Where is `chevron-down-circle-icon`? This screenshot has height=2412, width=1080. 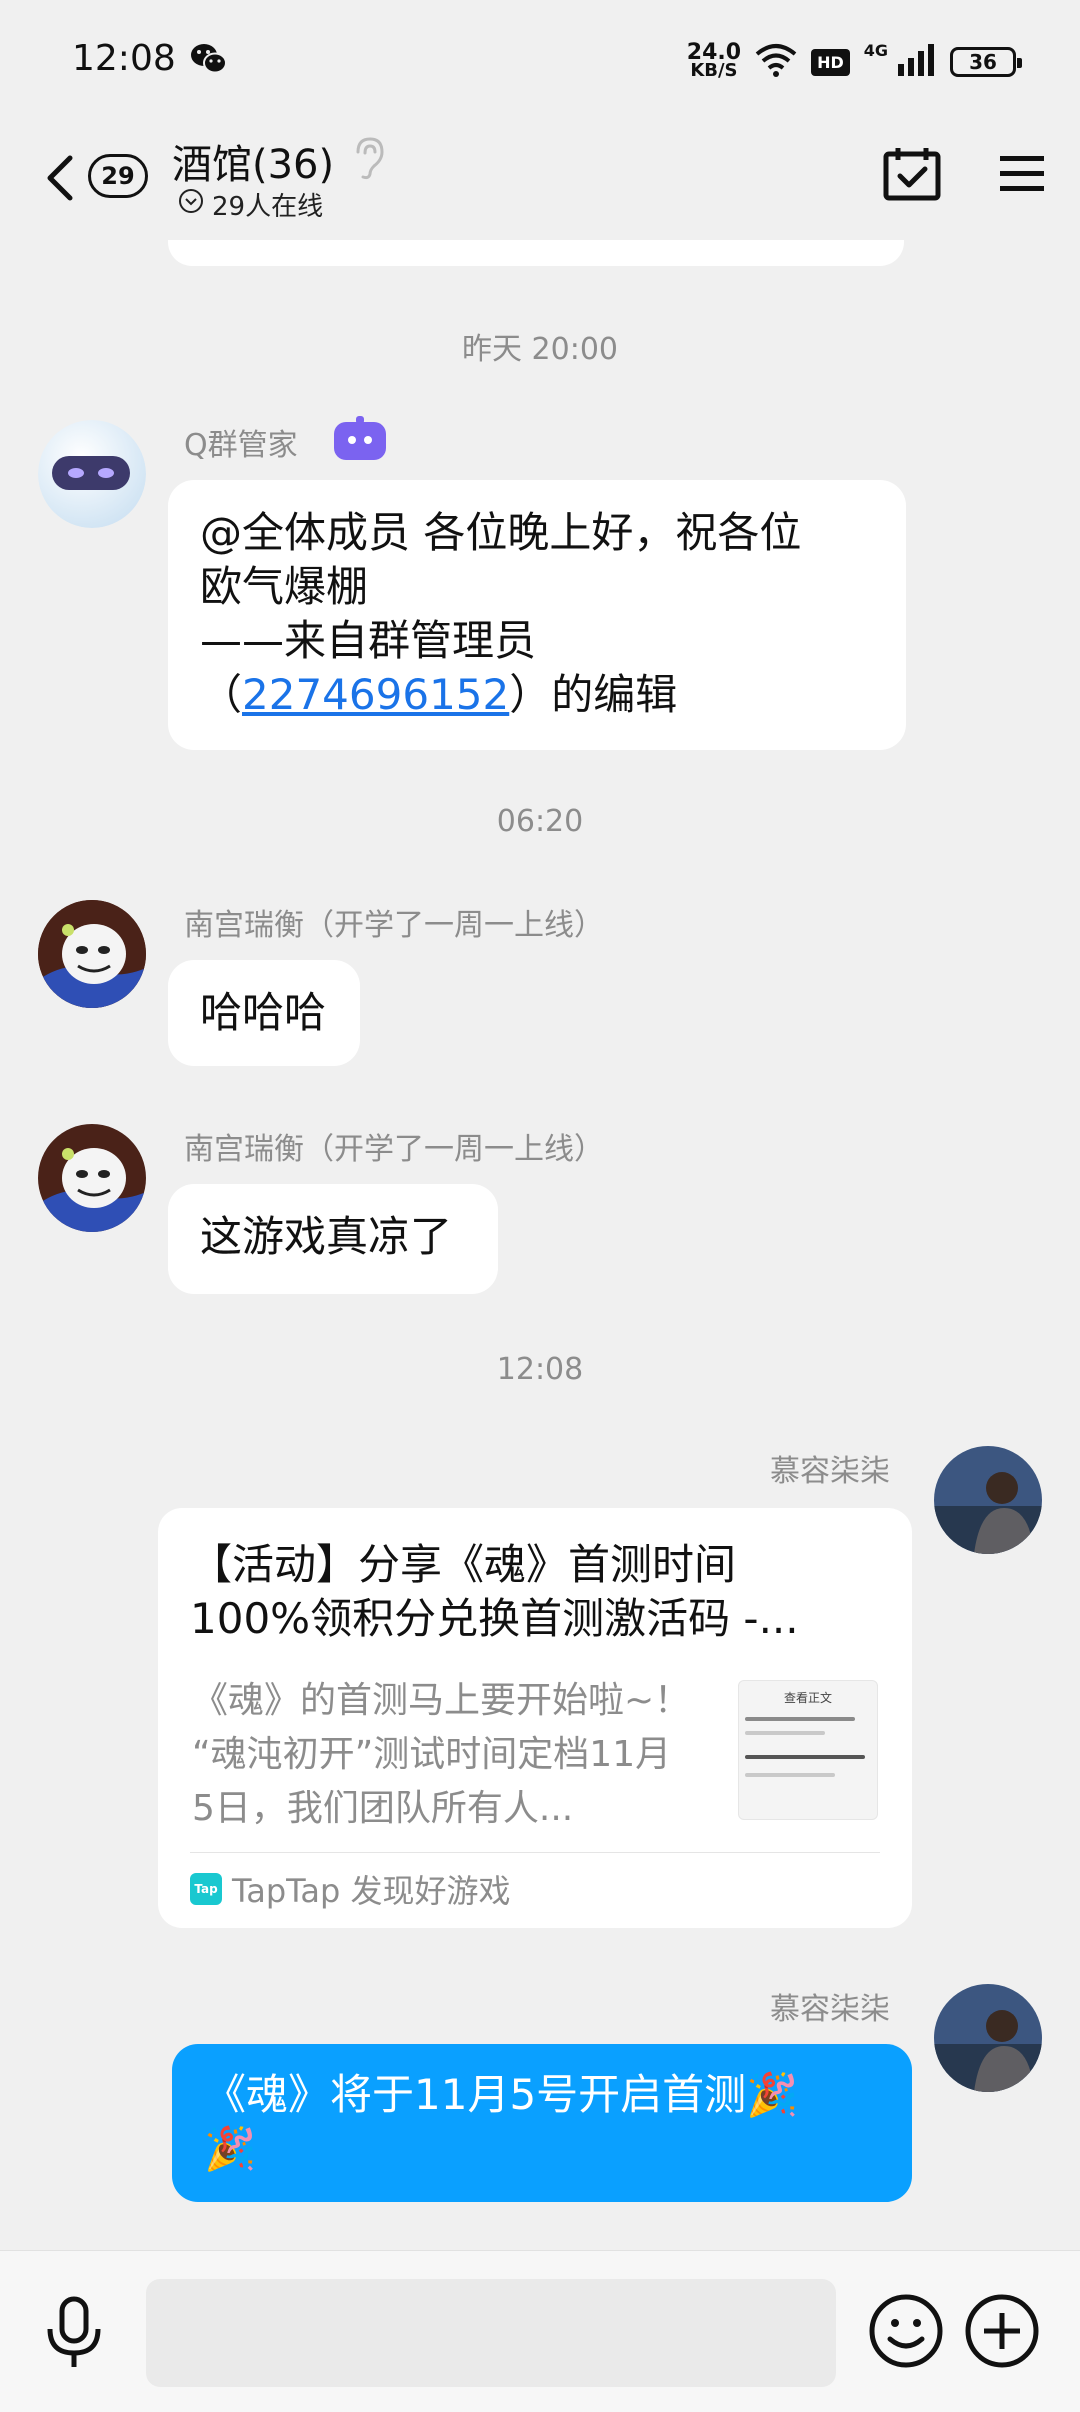 chevron-down-circle-icon is located at coordinates (191, 204).